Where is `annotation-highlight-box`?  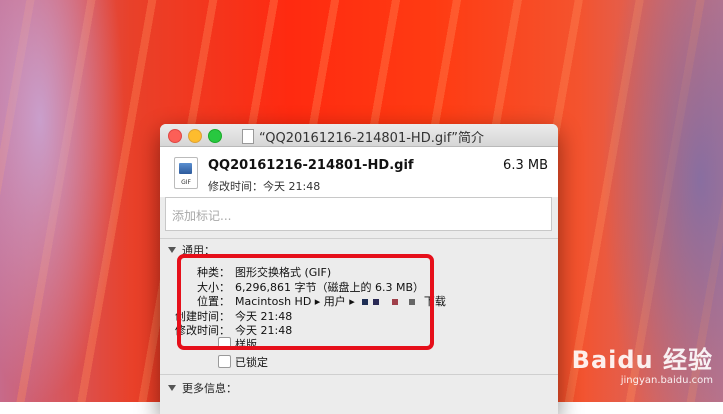
annotation-highlight-box is located at coordinates (305, 302).